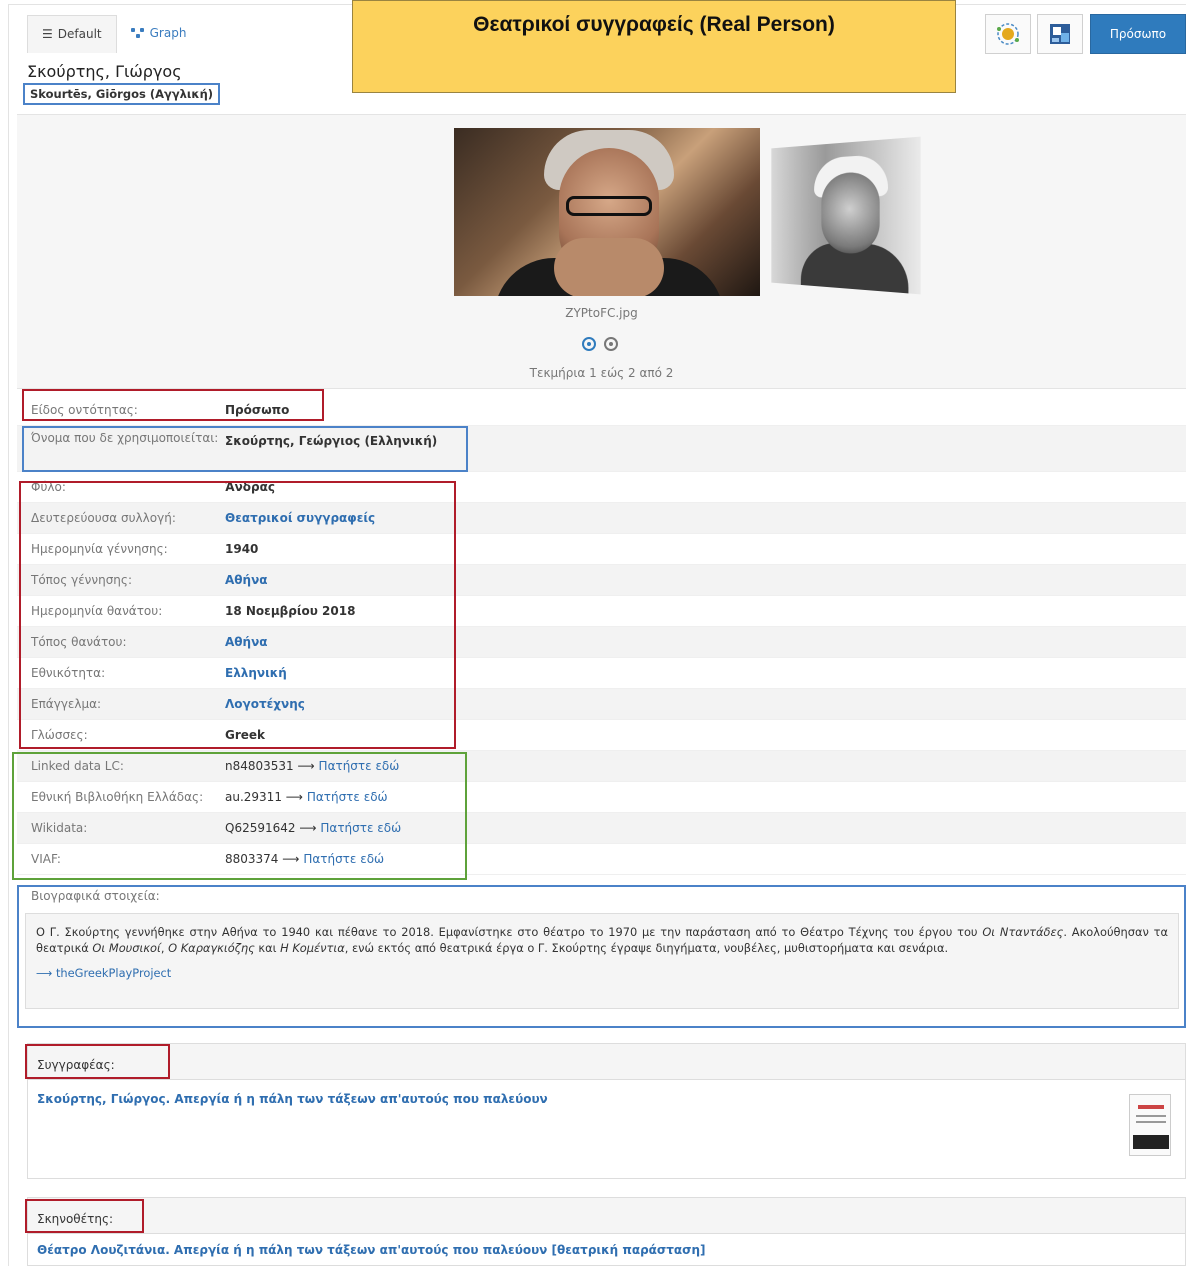 This screenshot has width=1186, height=1266. What do you see at coordinates (606, 1216) in the screenshot?
I see `director-panel-title: Σκηνοθέτης:` at bounding box center [606, 1216].